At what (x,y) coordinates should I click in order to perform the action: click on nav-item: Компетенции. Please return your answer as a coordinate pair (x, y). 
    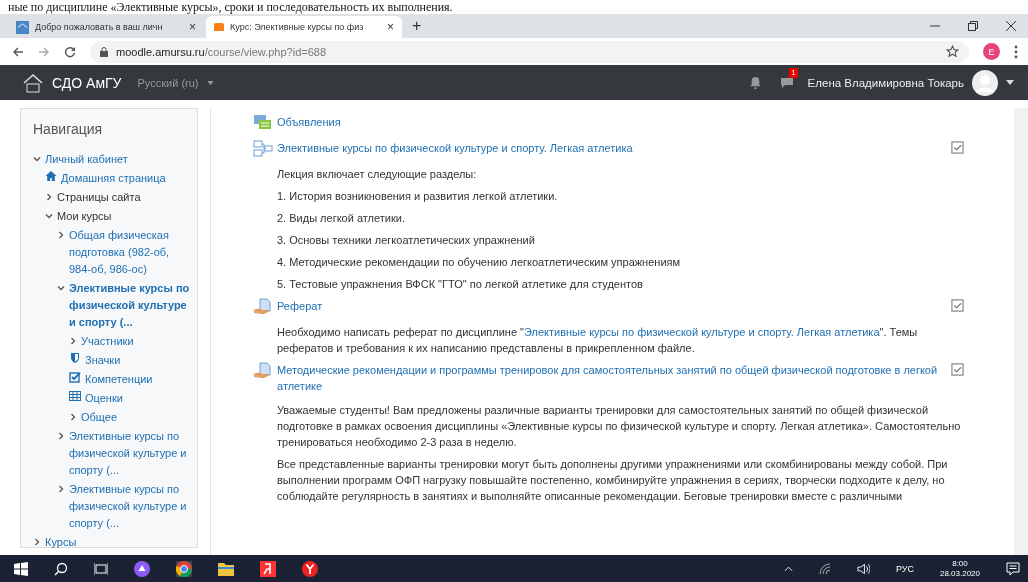
    Looking at the image, I should click on (119, 379).